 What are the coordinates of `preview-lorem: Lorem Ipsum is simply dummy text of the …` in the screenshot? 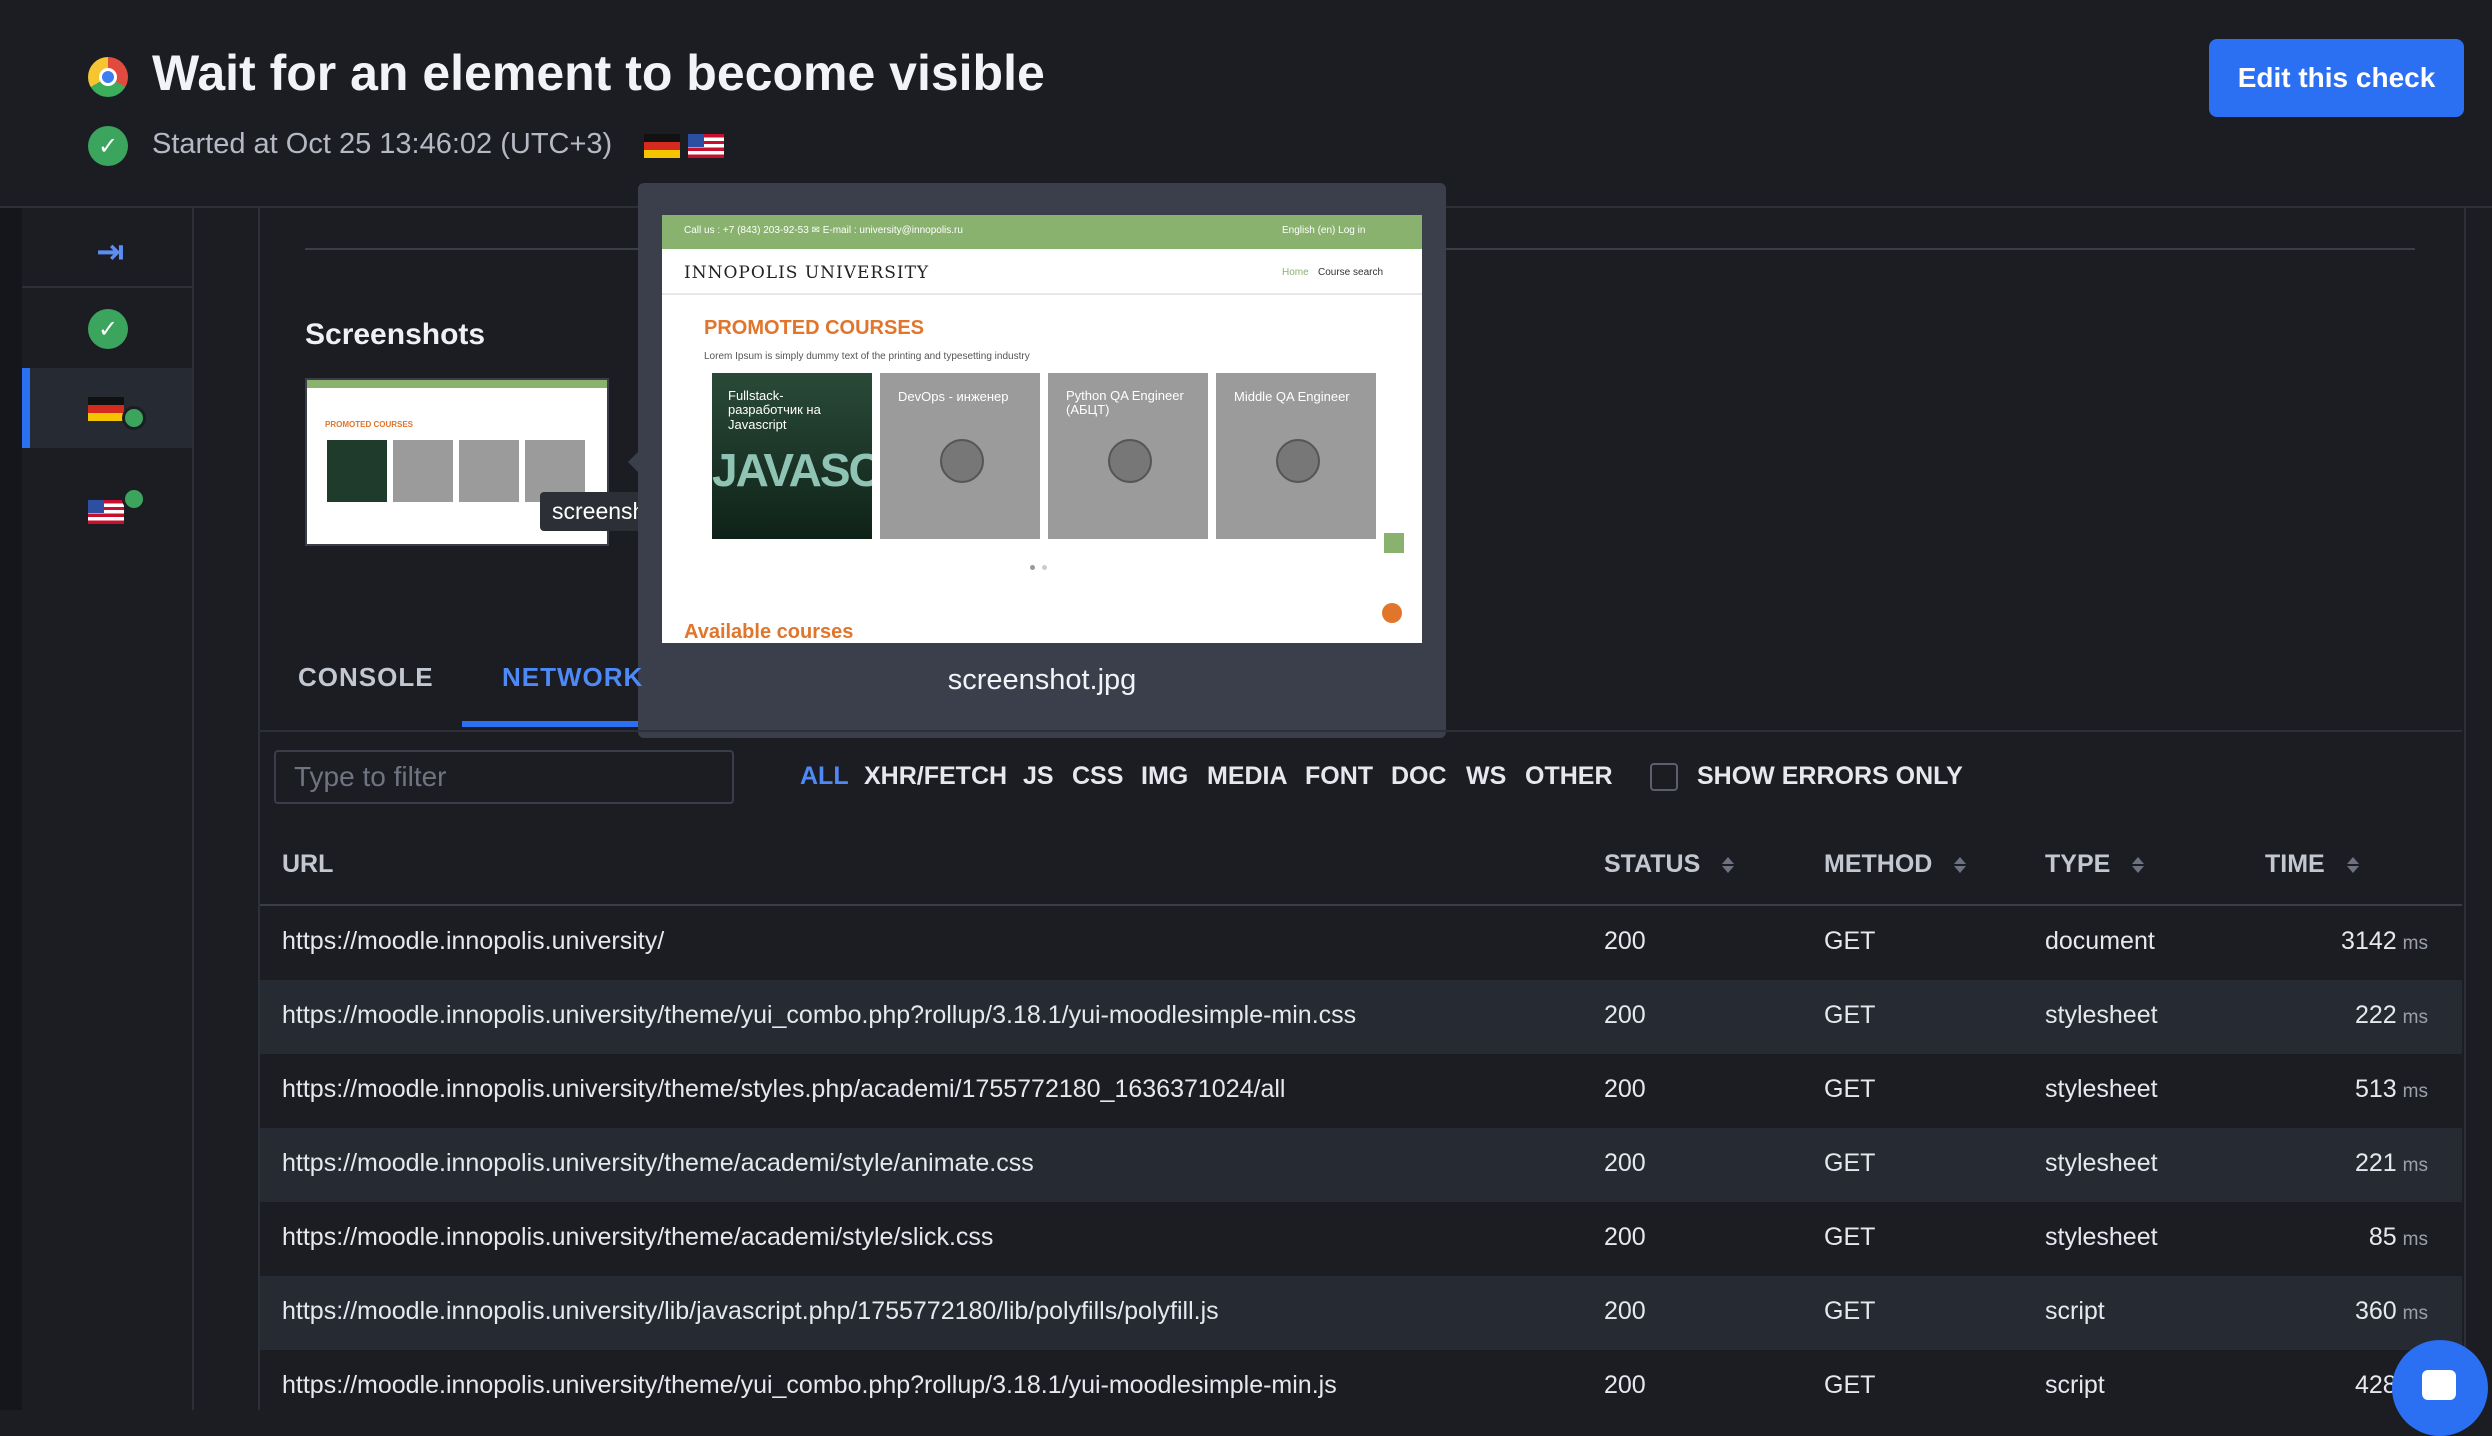 It's located at (867, 356).